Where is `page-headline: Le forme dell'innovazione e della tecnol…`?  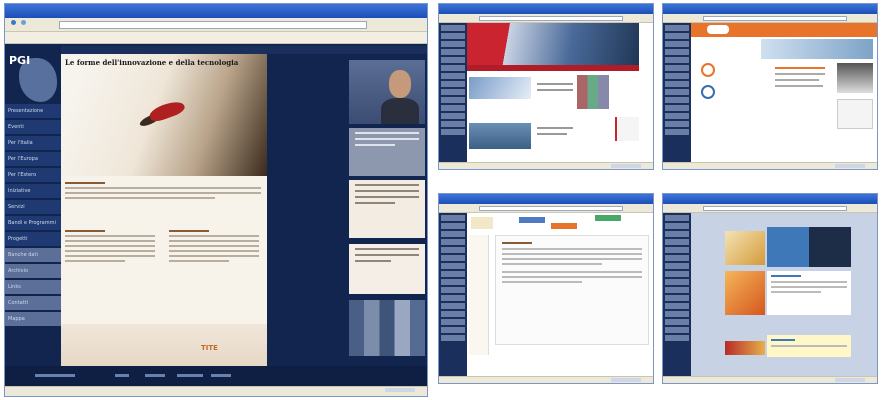
page-headline: Le forme dell'innovazione e della tecnol… is located at coordinates (152, 62).